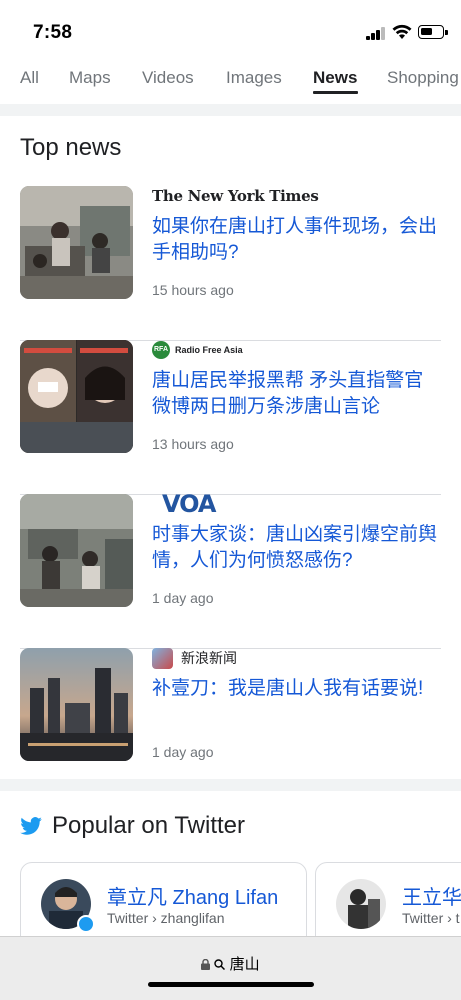 This screenshot has height=1000, width=461. Describe the element at coordinates (361, 904) in the screenshot. I see `avatar` at that location.